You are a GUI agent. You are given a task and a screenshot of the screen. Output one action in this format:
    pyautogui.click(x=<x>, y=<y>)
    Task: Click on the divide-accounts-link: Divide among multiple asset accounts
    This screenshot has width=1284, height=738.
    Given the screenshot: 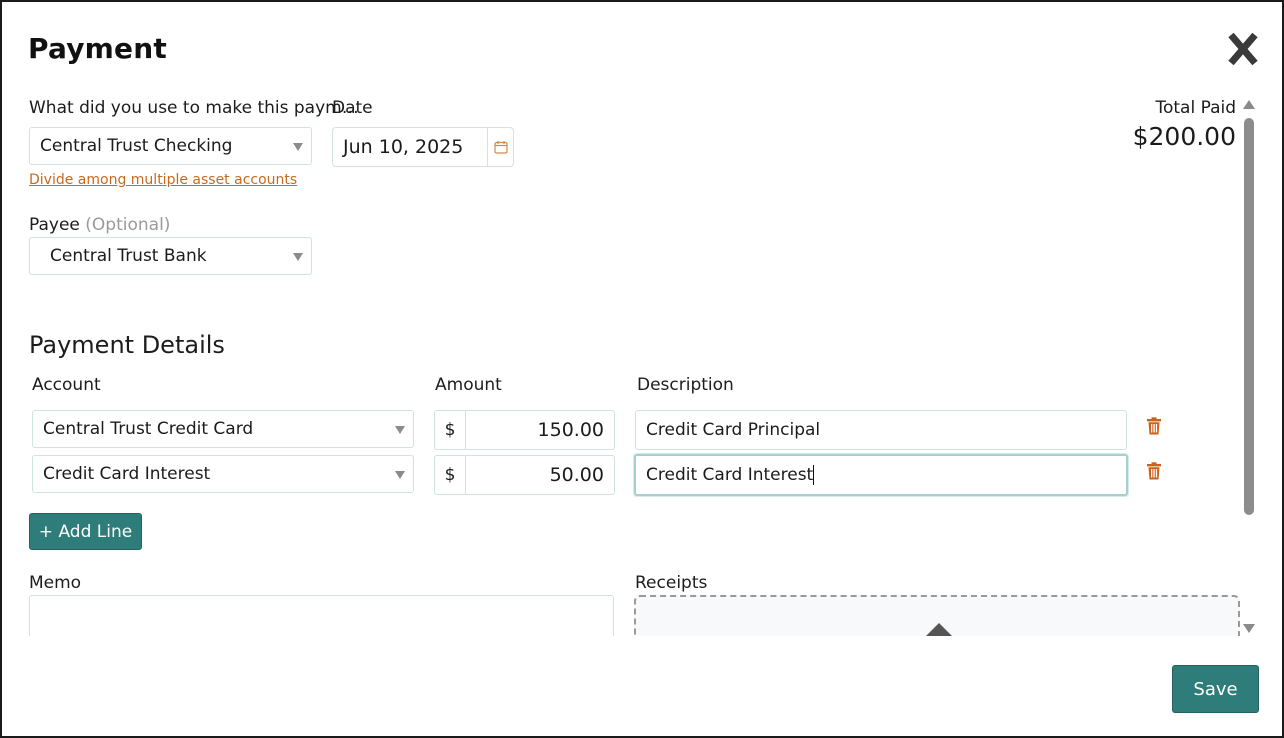 What is the action you would take?
    pyautogui.click(x=163, y=180)
    